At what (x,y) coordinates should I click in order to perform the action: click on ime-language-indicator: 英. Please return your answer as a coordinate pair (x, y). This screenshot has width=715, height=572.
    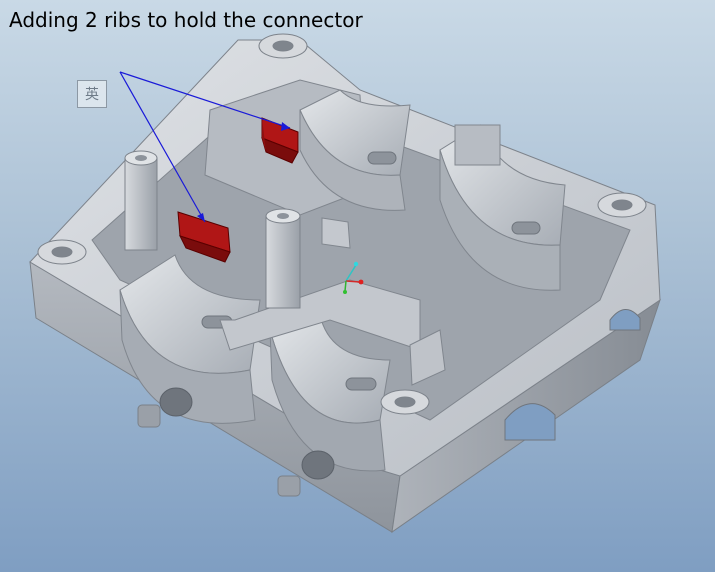
    Looking at the image, I should click on (92, 94).